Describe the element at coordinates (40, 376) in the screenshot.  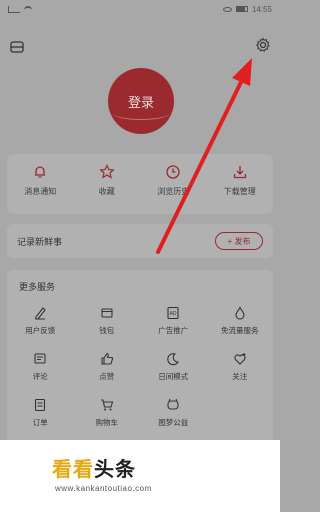
I see `service-label: 评论` at that location.